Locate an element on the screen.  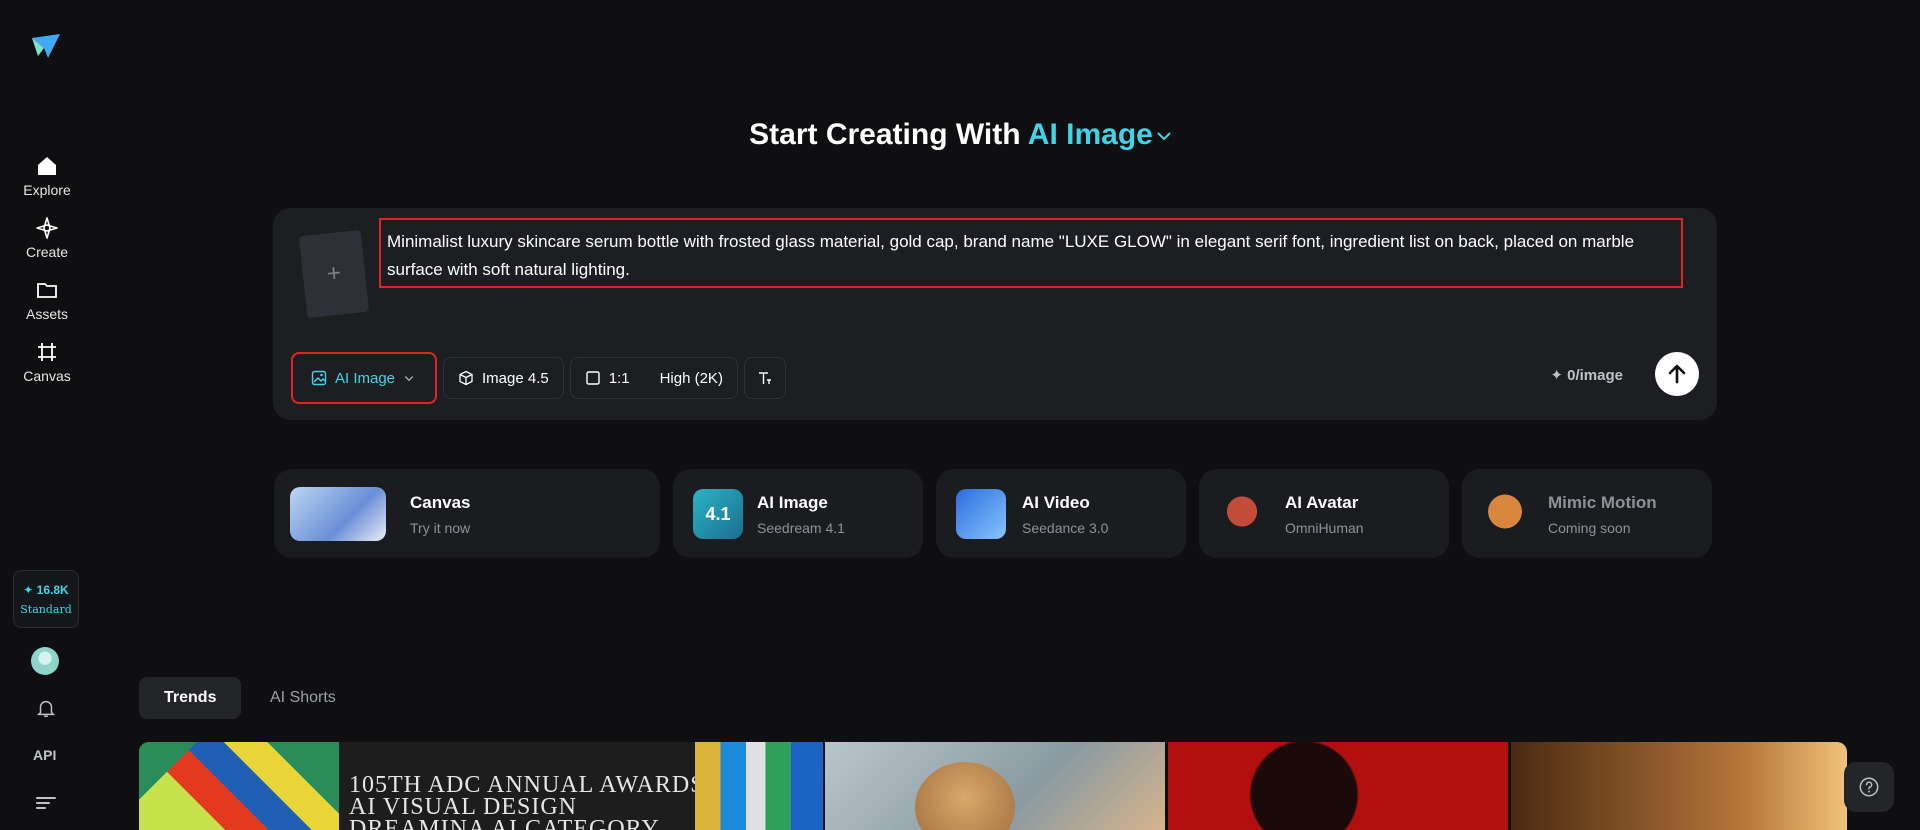
folder-icon is located at coordinates (47, 290).